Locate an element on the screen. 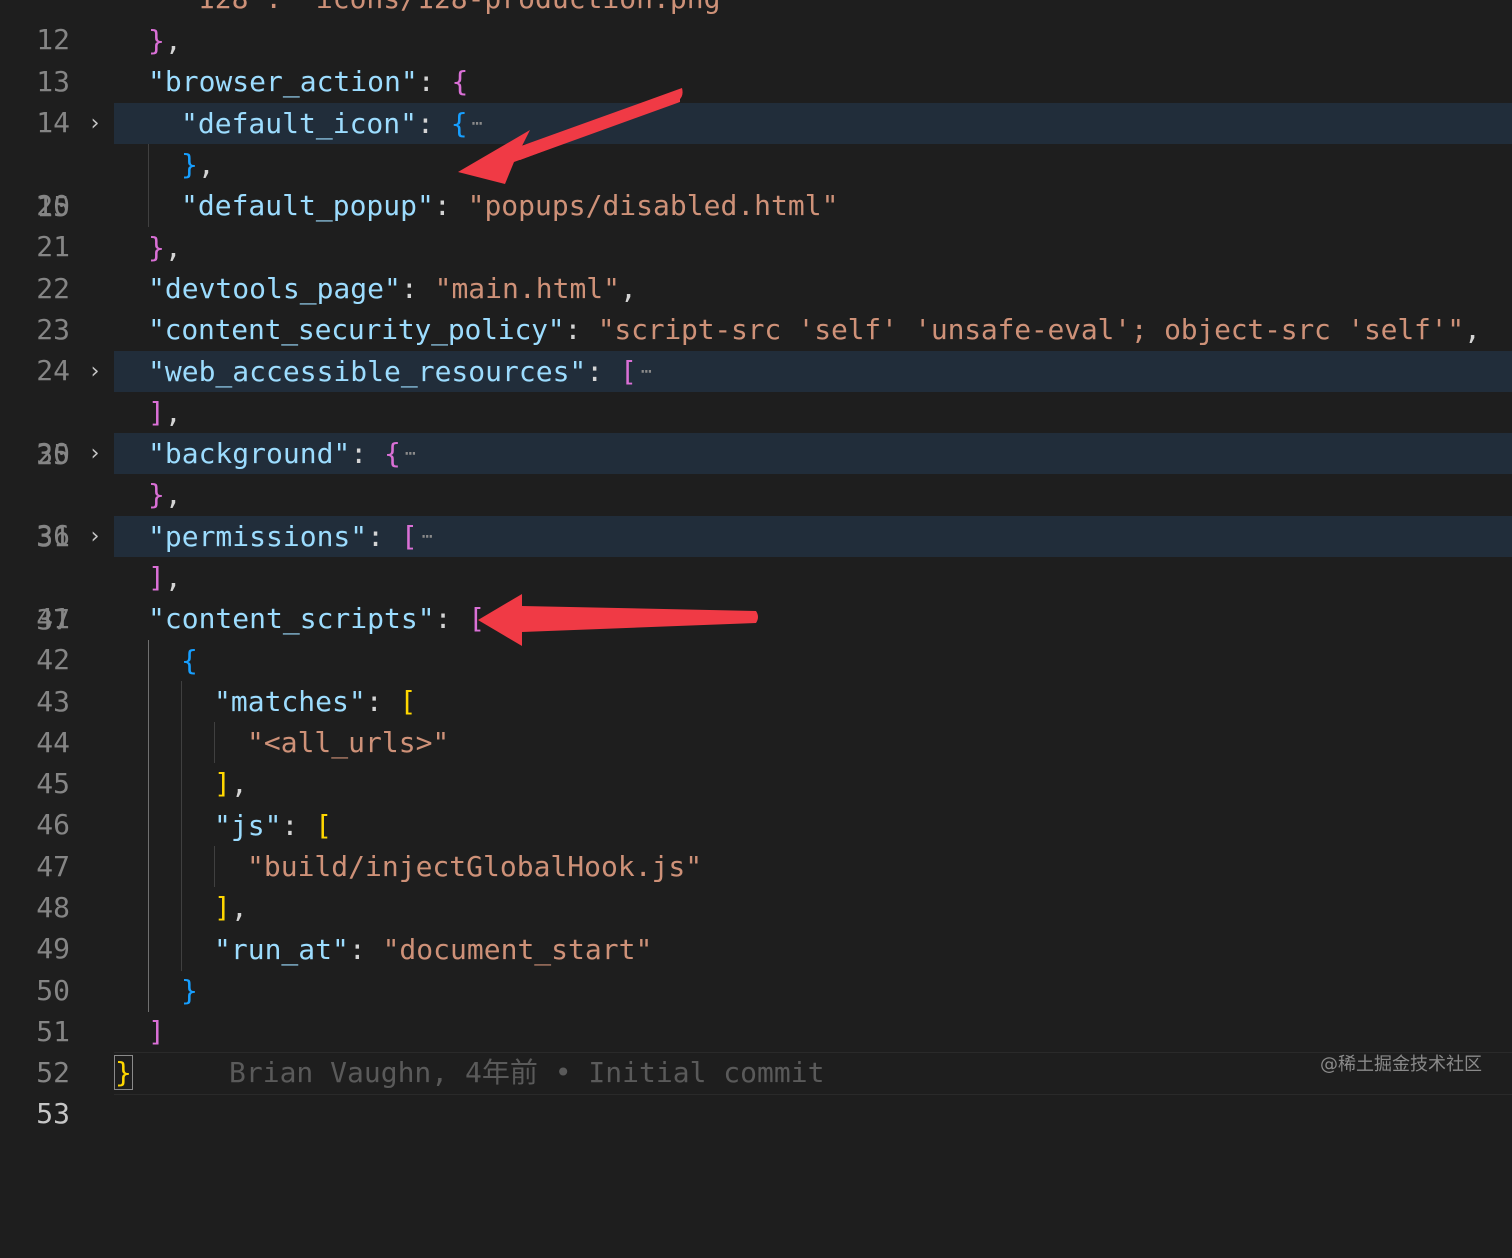 Image resolution: width=1512 pixels, height=1258 pixels. code-line: 36 }, is located at coordinates (756, 513).